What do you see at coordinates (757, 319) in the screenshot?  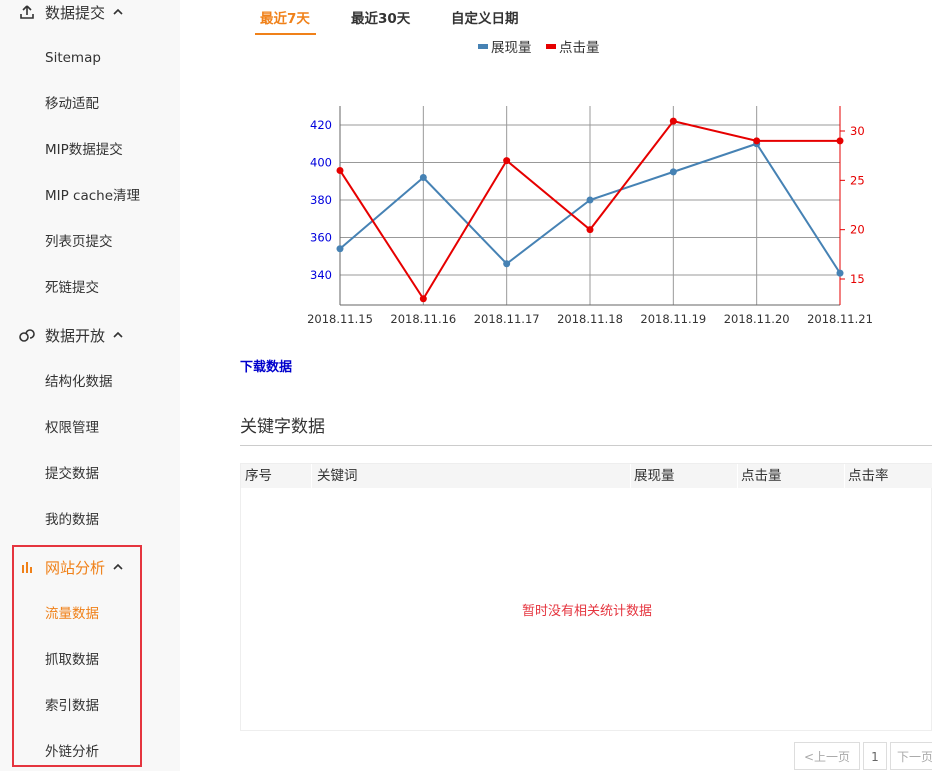 I see `x-tick-label: 2018.11.20` at bounding box center [757, 319].